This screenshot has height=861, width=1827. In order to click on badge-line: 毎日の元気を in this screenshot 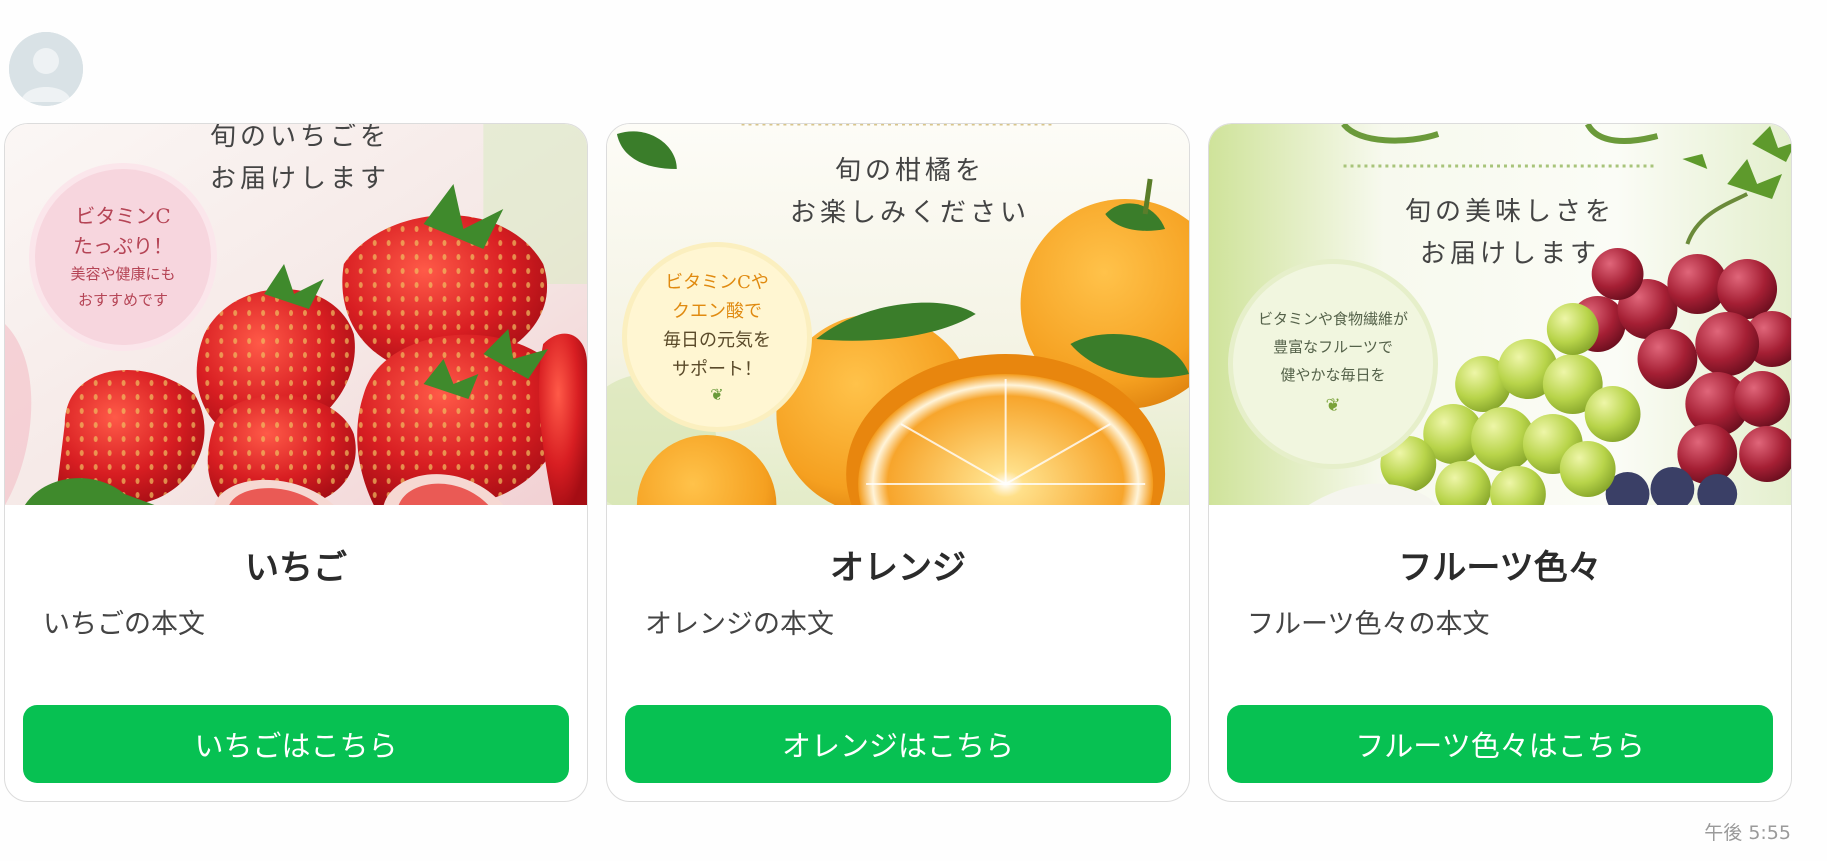, I will do `click(717, 340)`.